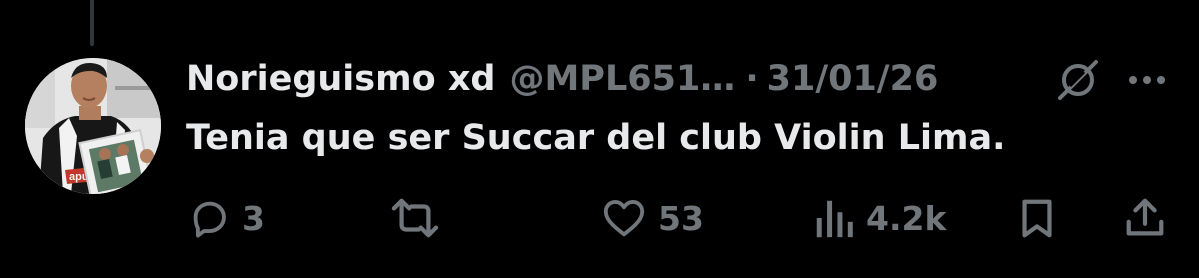  What do you see at coordinates (624, 218) in the screenshot?
I see `heart-icon` at bounding box center [624, 218].